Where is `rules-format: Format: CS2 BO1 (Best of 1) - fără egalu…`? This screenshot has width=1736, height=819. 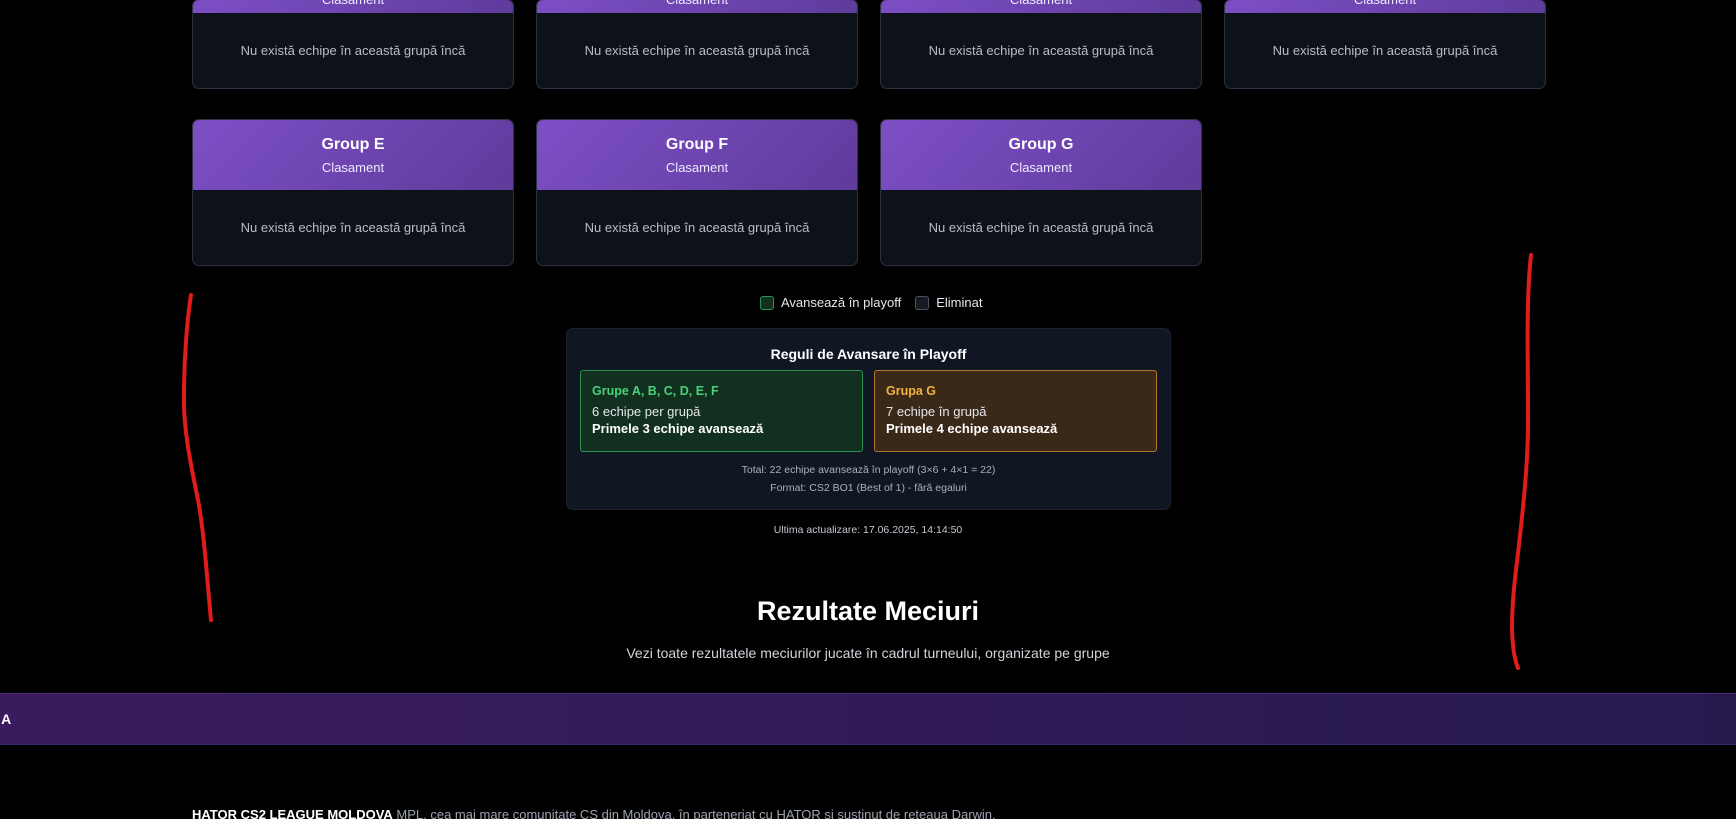 rules-format: Format: CS2 BO1 (Best of 1) - fără egalu… is located at coordinates (868, 488).